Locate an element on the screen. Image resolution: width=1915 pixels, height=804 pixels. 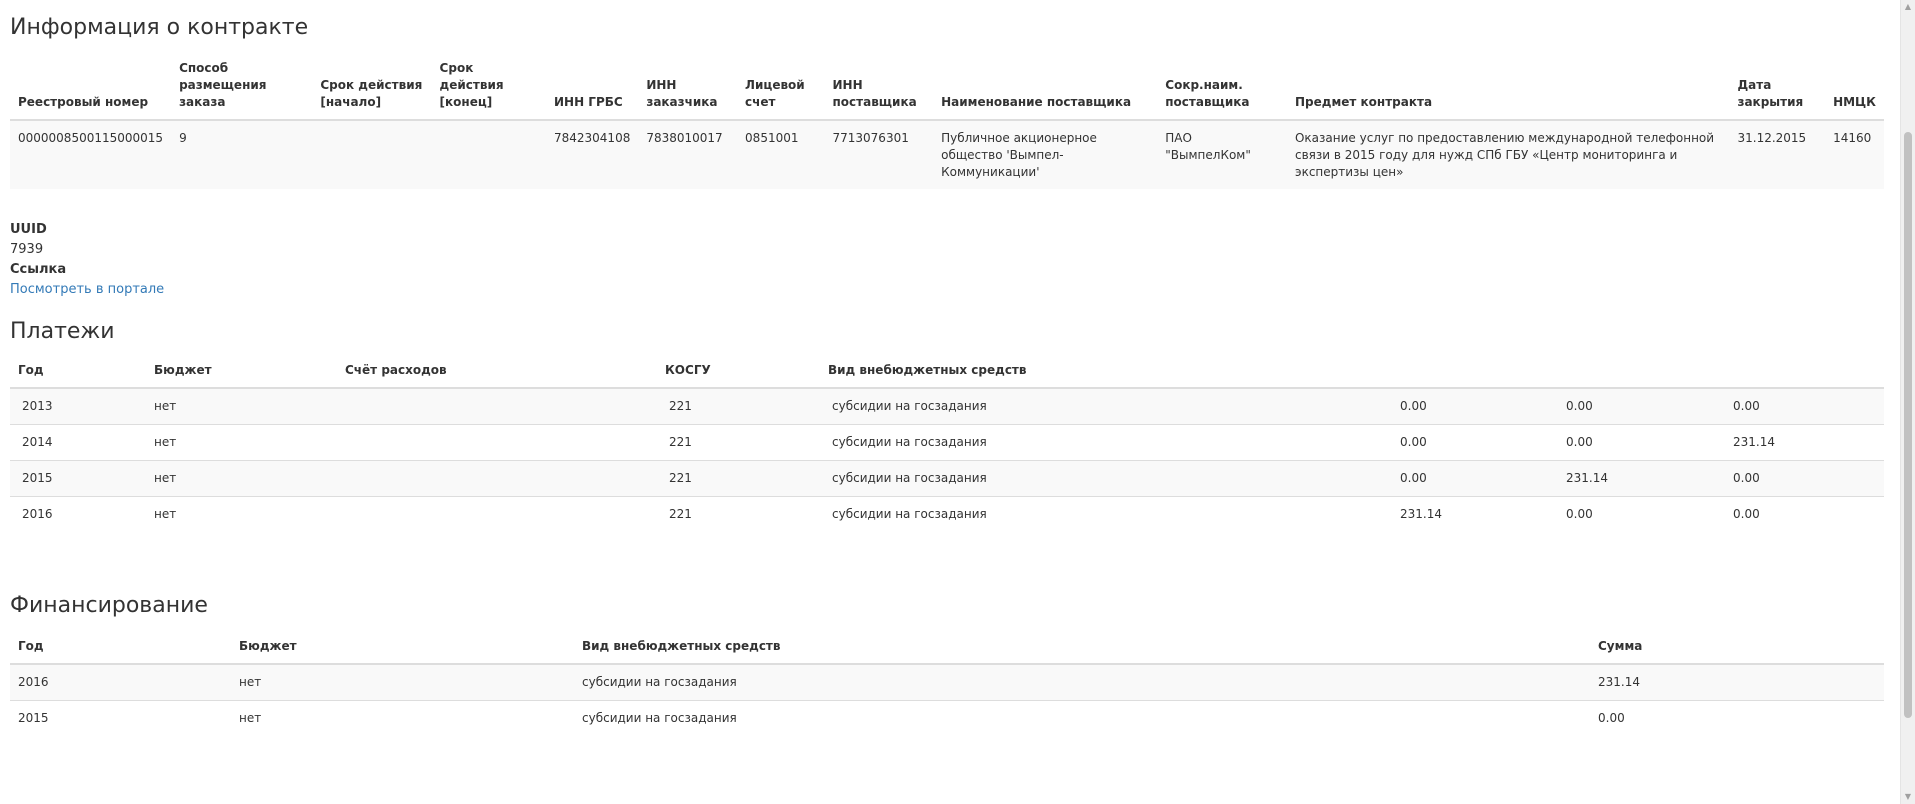
uuid-value: 7939 is located at coordinates (27, 249).